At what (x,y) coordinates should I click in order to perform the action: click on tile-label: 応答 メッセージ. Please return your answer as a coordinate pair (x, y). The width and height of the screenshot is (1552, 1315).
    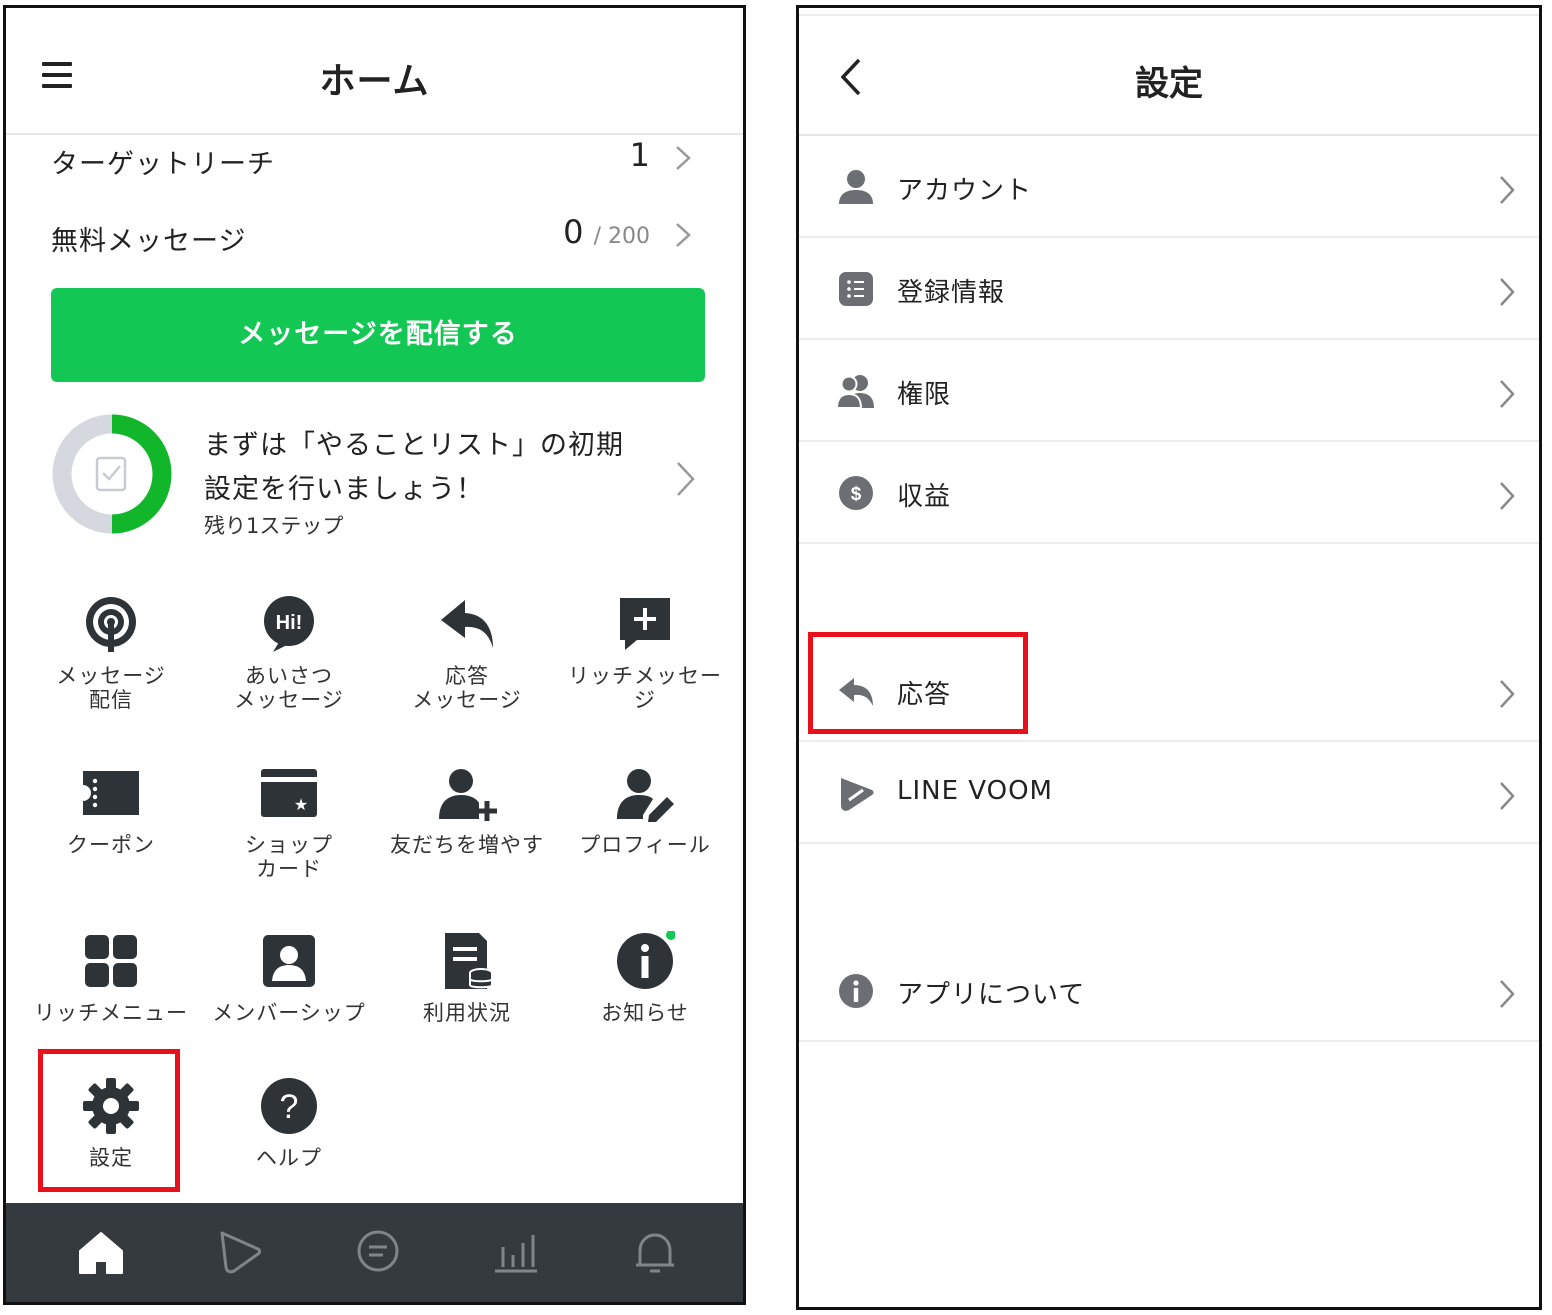
    Looking at the image, I should click on (467, 688).